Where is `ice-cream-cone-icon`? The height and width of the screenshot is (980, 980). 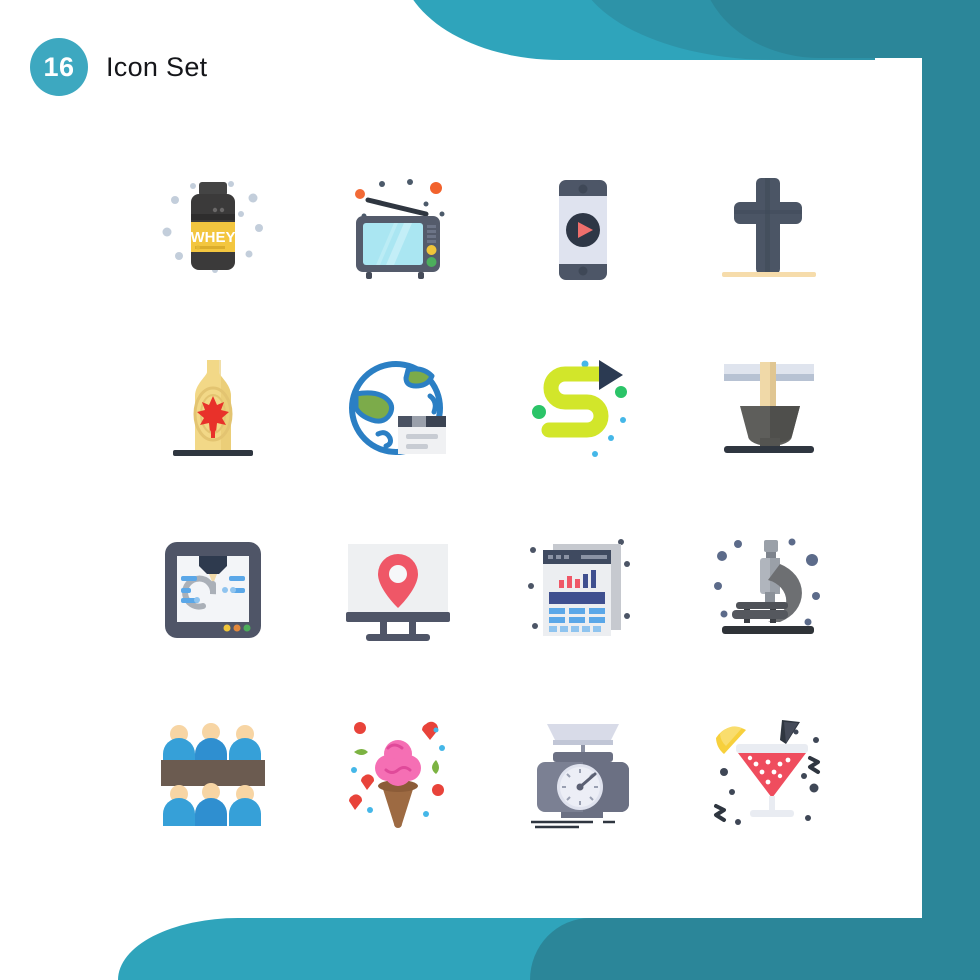 ice-cream-cone-icon is located at coordinates (396, 774).